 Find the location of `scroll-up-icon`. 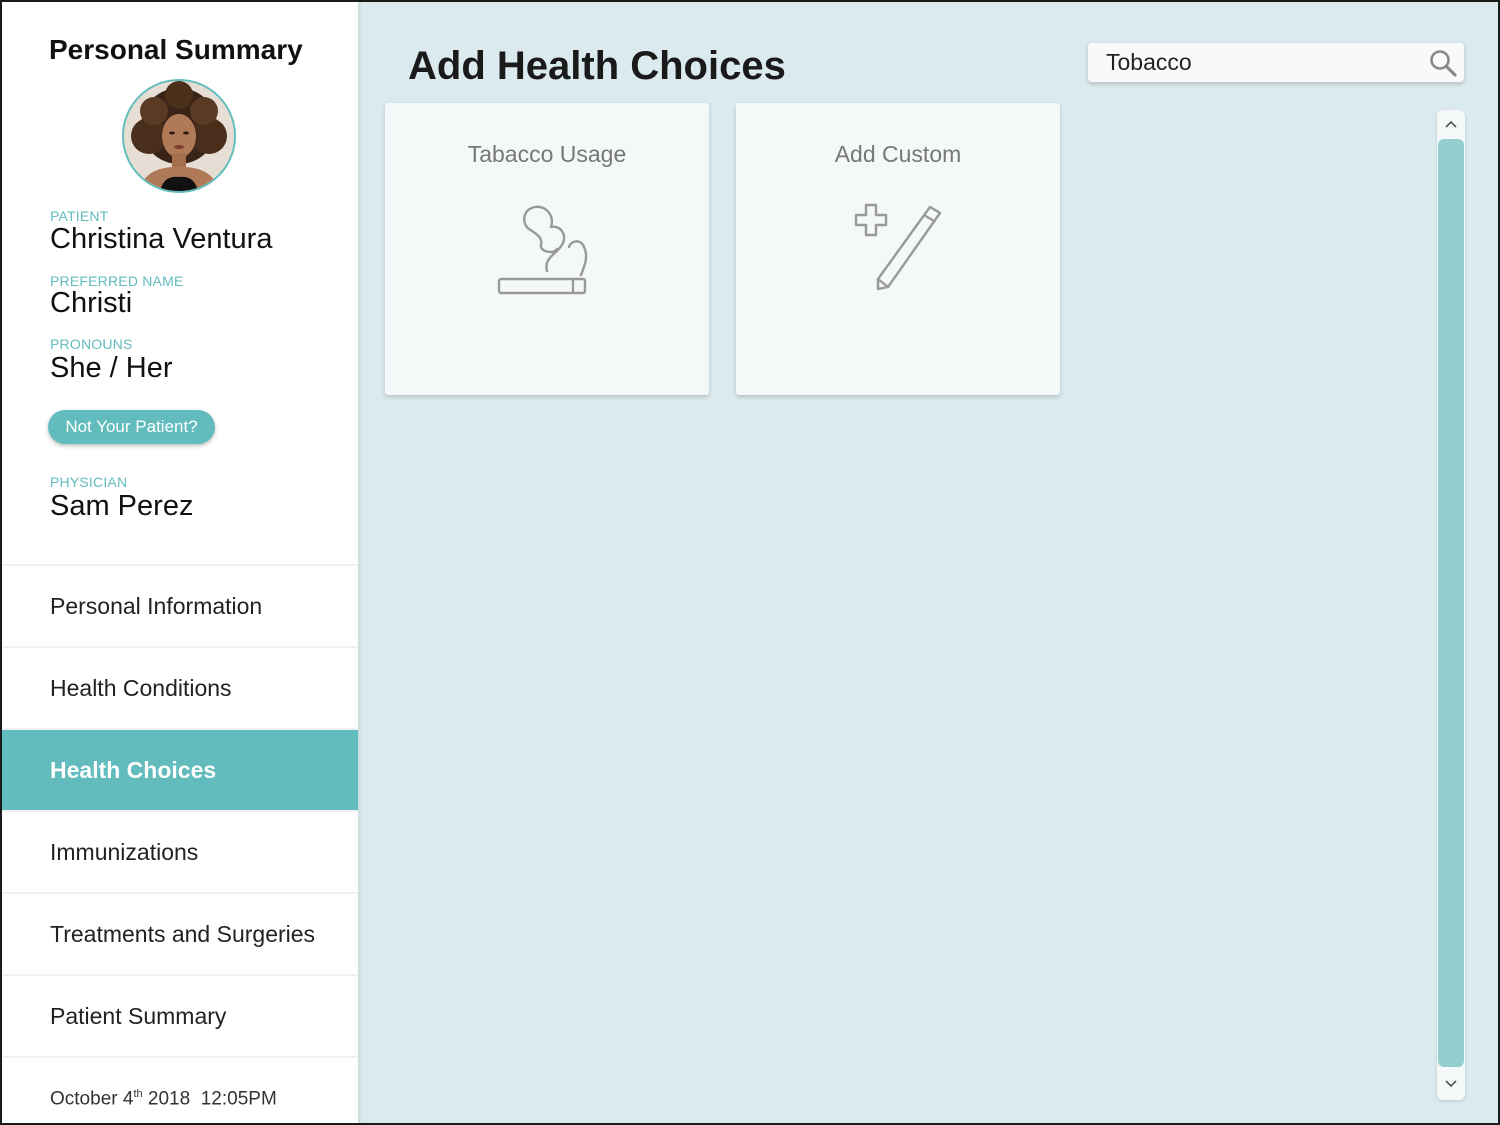

scroll-up-icon is located at coordinates (1451, 124).